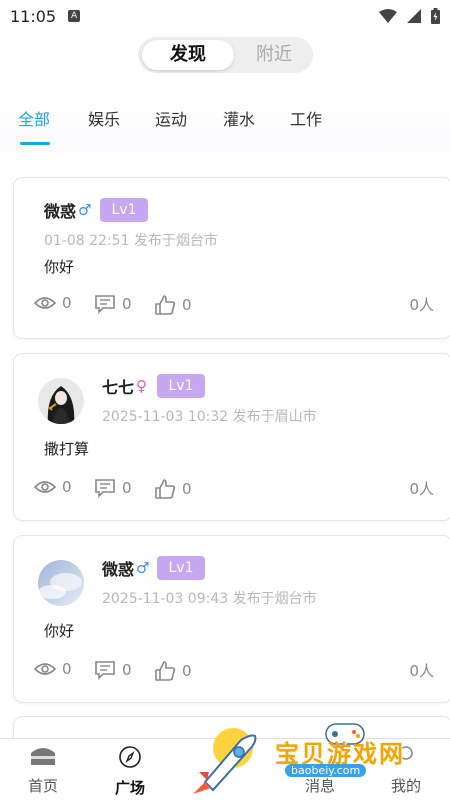 The width and height of the screenshot is (450, 800). Describe the element at coordinates (131, 241) in the screenshot. I see `post-meta: 01-08 22:51 发布于烟台市` at that location.